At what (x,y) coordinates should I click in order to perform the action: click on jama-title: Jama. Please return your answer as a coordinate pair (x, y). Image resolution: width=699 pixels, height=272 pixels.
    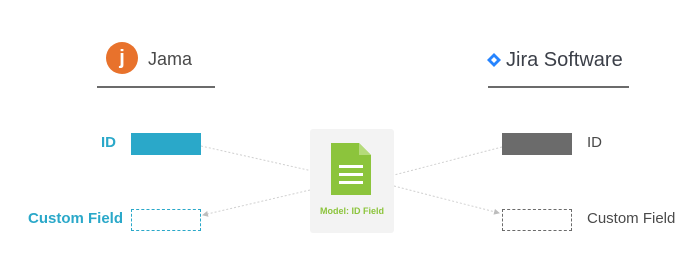
    Looking at the image, I should click on (170, 59).